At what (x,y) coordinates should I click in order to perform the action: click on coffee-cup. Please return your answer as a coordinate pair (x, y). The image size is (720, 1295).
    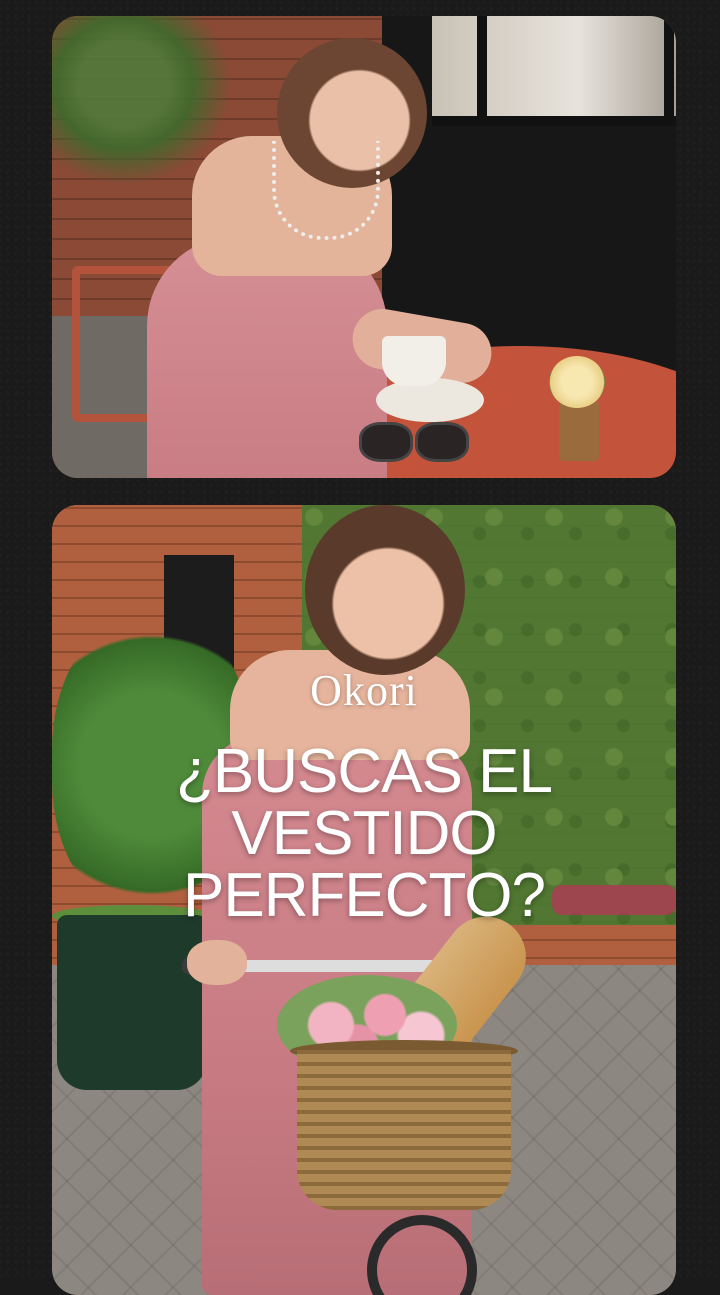
    Looking at the image, I should click on (414, 361).